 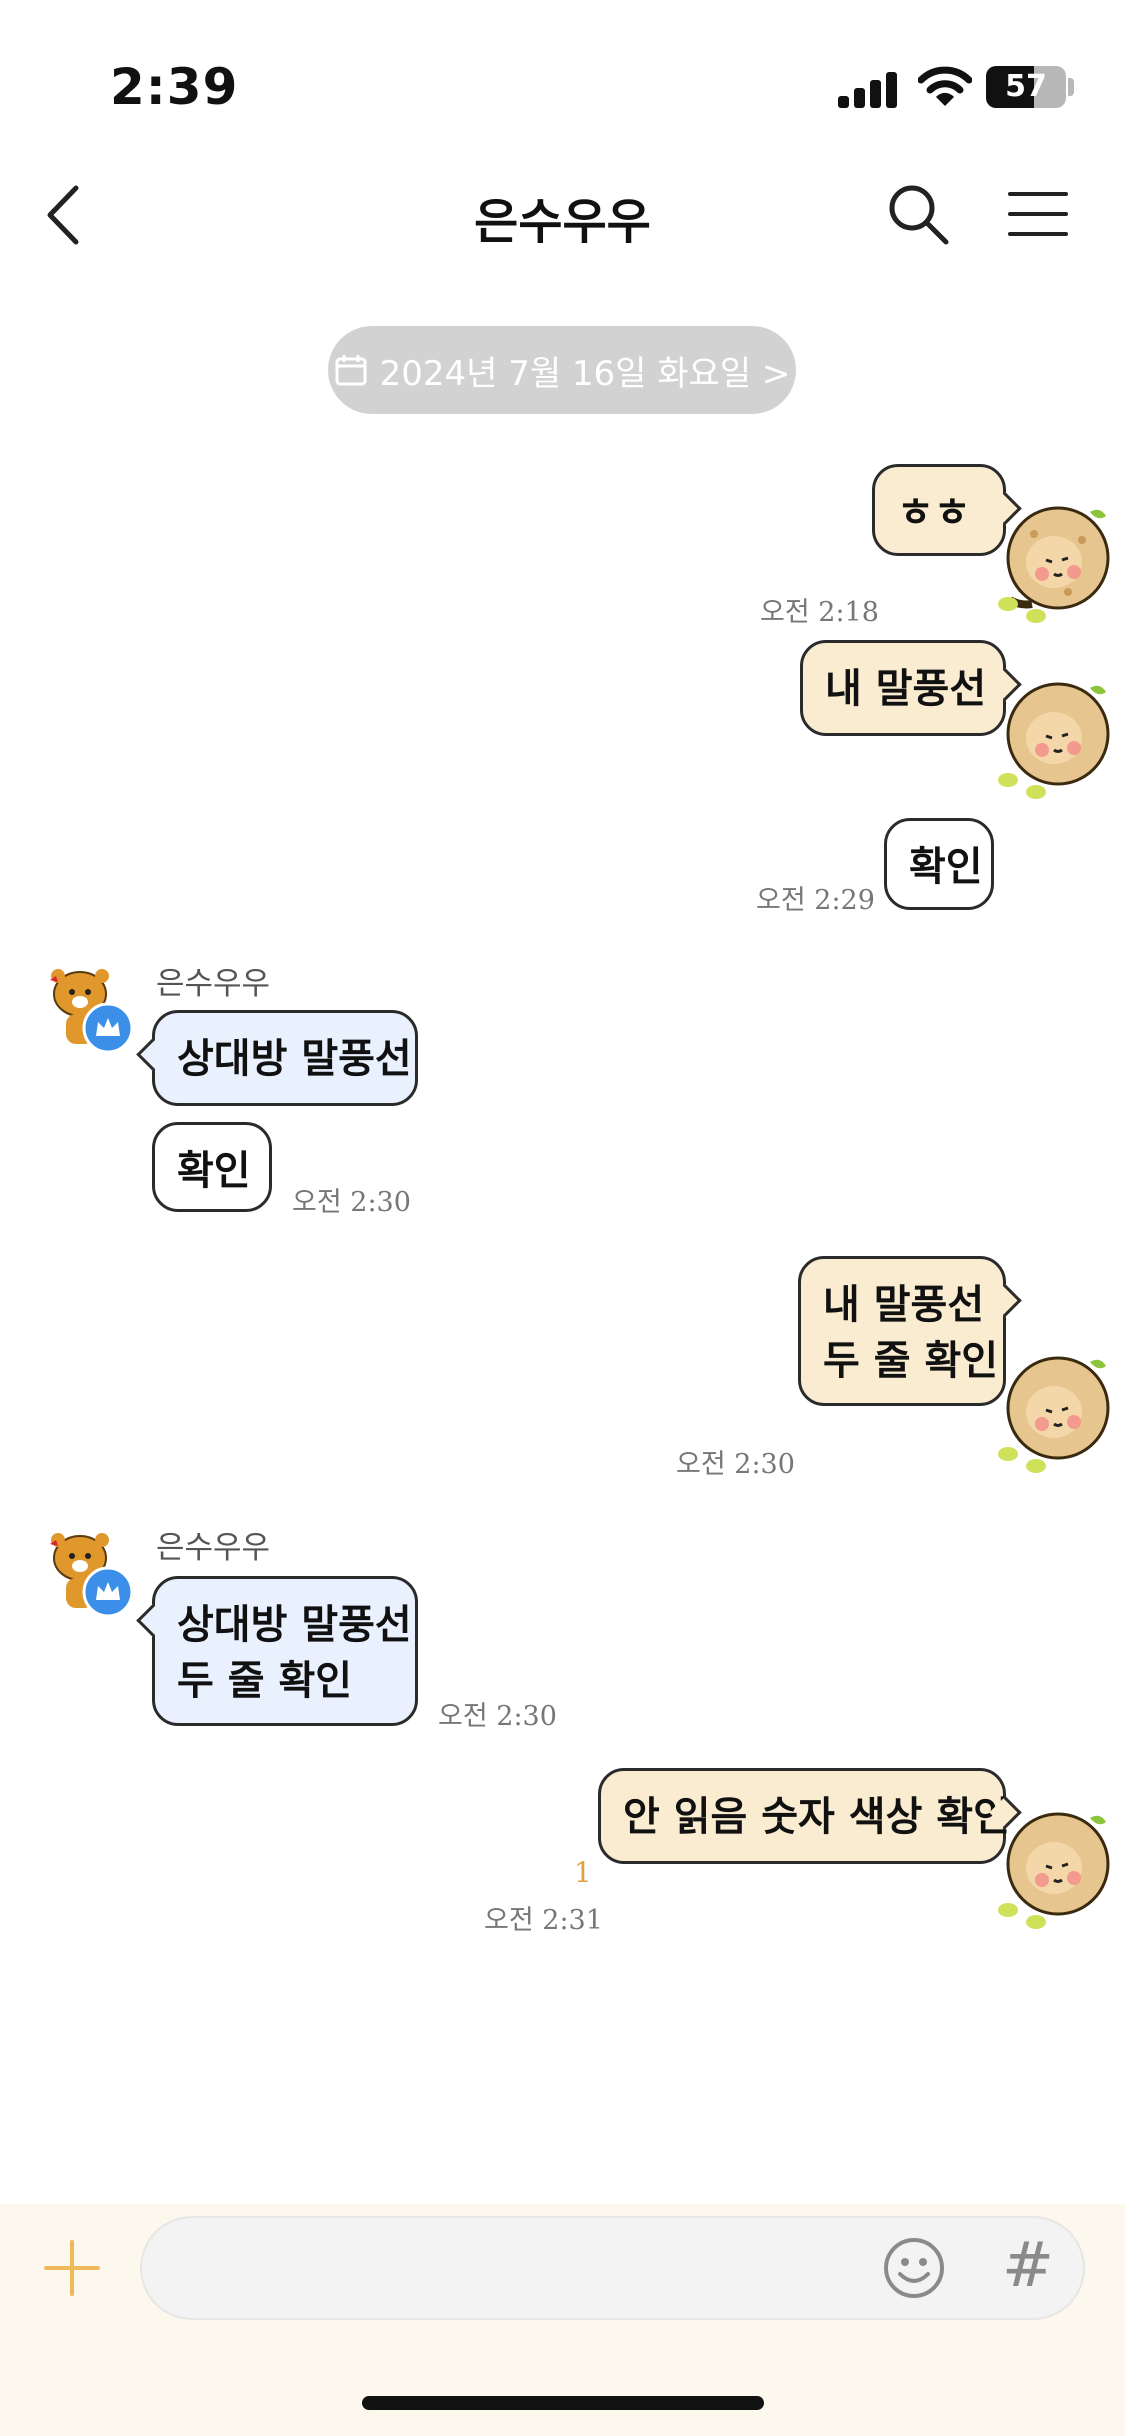 What do you see at coordinates (904, 1305) in the screenshot?
I see `message-line: 내 말풍선` at bounding box center [904, 1305].